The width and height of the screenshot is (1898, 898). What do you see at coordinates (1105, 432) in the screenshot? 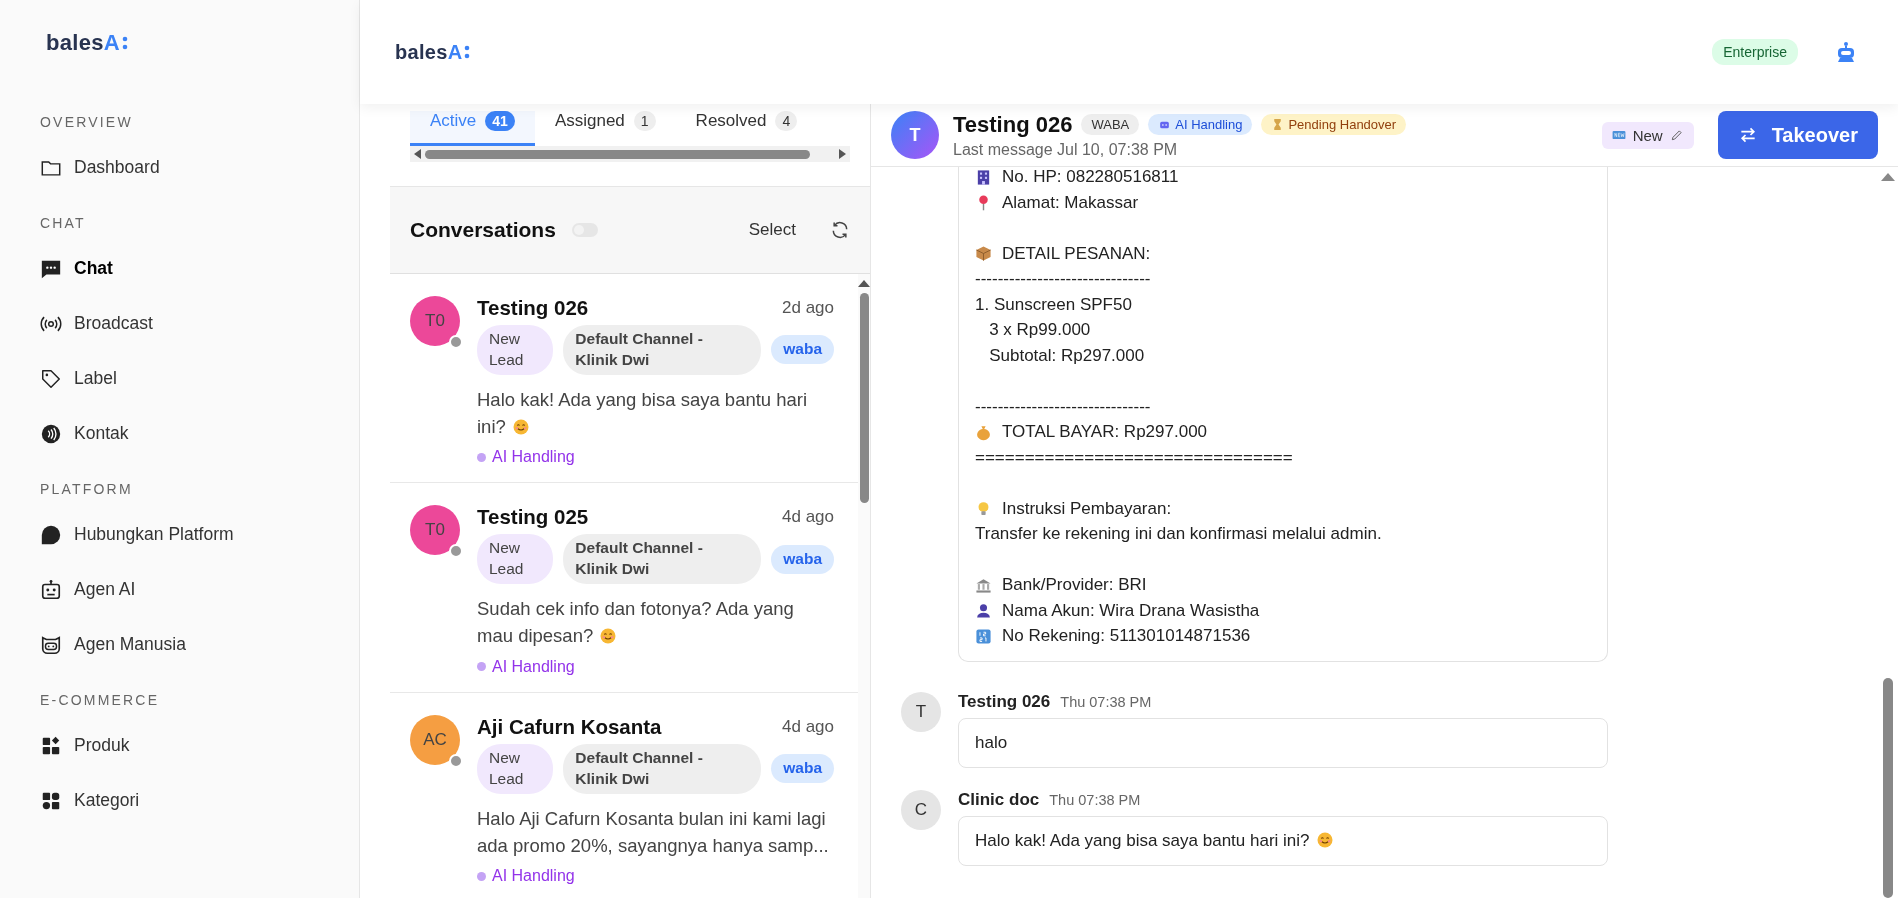
I see `message-line: TOTAL BAYAR: Rp297.000` at bounding box center [1105, 432].